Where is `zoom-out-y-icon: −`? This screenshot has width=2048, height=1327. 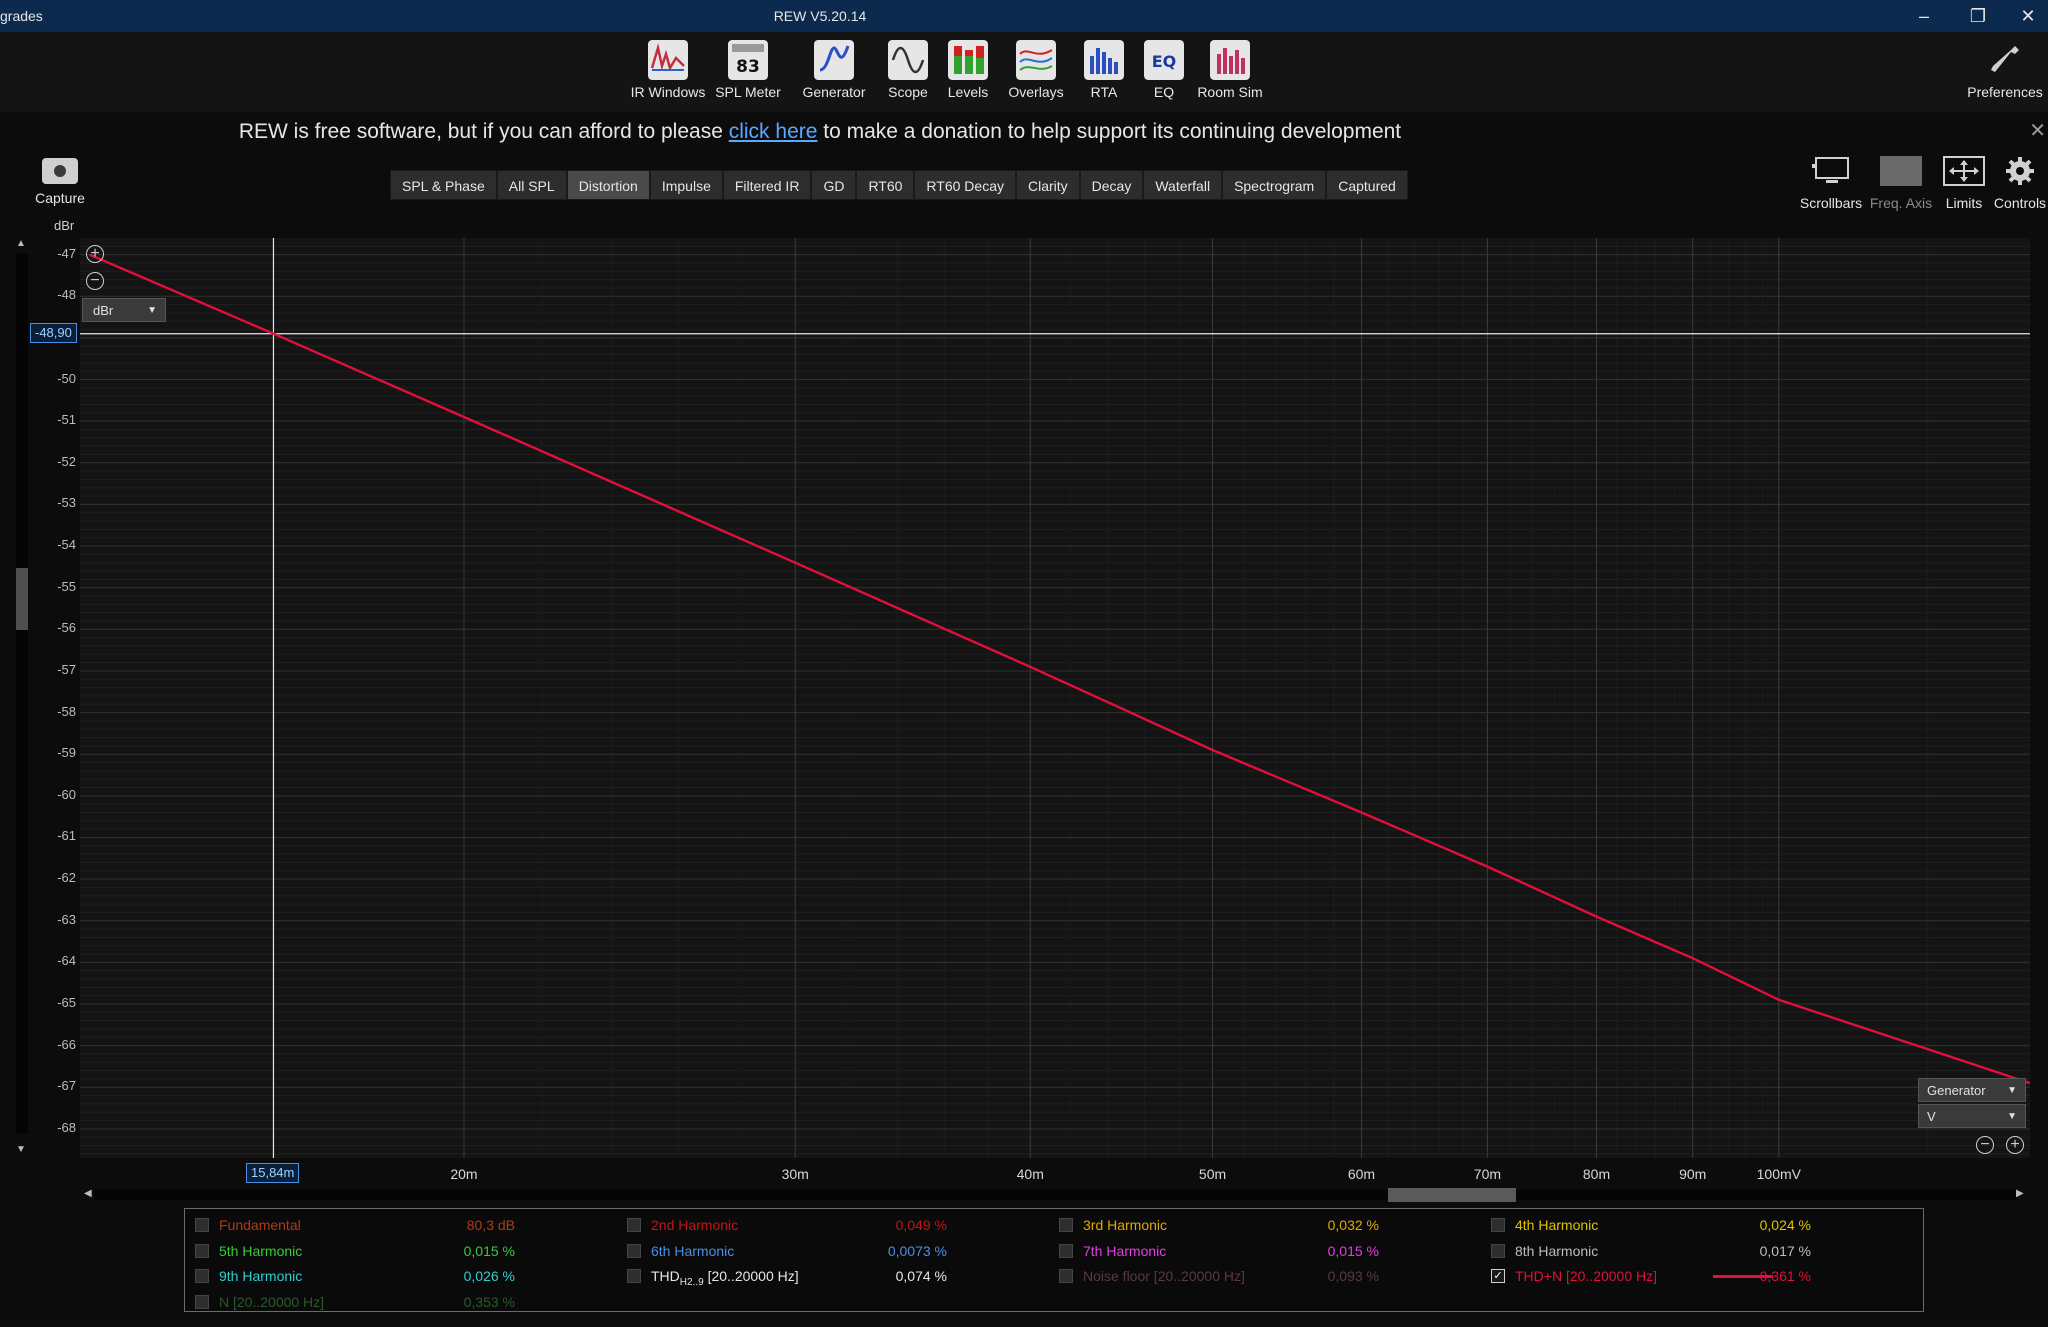 zoom-out-y-icon: − is located at coordinates (95, 281).